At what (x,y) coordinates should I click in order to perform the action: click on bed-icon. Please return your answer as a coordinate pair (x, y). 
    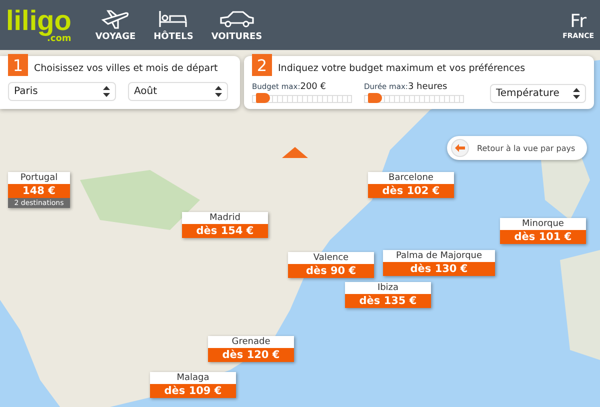
    Looking at the image, I should click on (173, 18).